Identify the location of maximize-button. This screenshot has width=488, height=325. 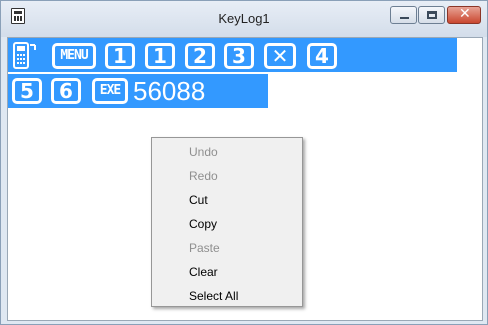
(431, 15).